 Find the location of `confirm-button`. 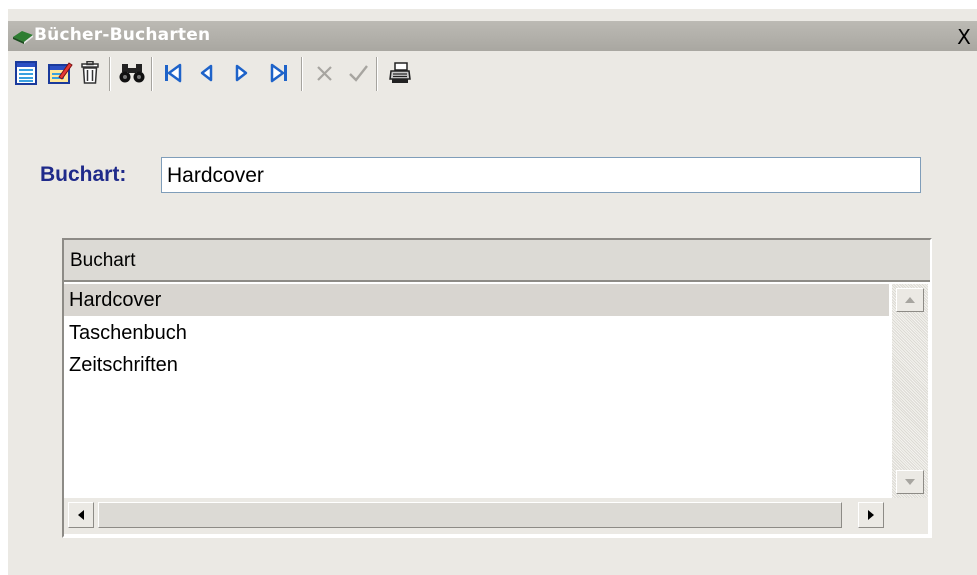

confirm-button is located at coordinates (358, 73).